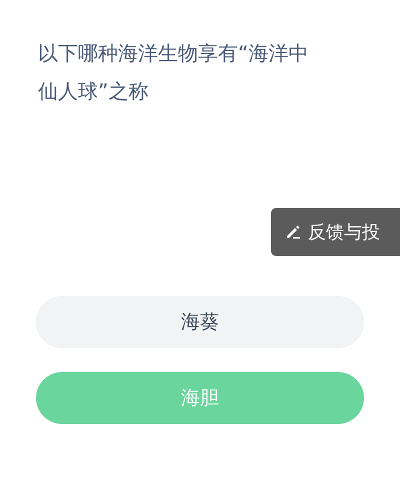  I want to click on question-text: 以下哪种海洋生物享有“海洋中仙人球”之称, so click(173, 72).